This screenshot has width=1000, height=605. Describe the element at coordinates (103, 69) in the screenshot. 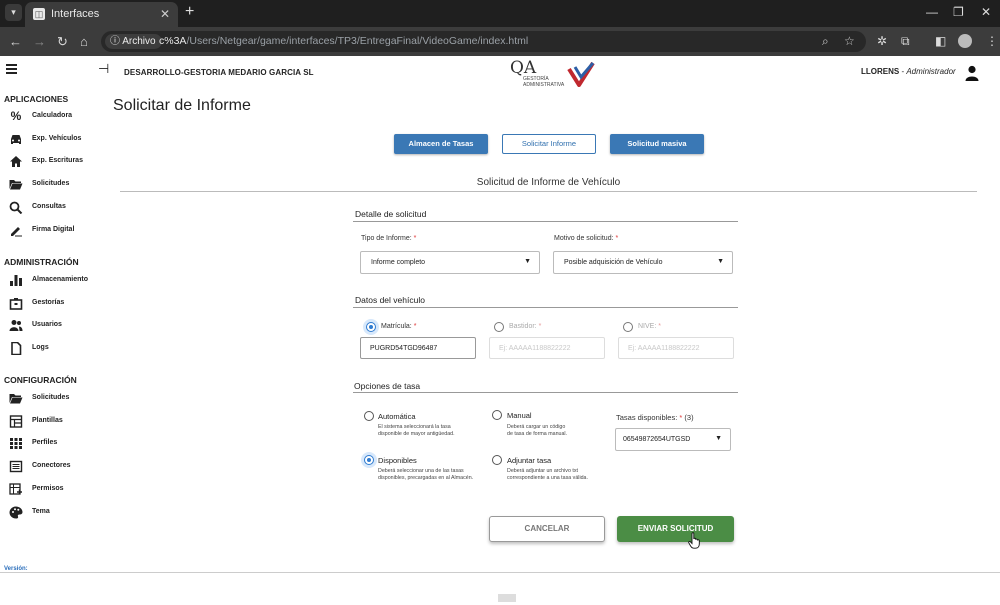

I see `collapse-sidebar-icon: ⊣` at that location.